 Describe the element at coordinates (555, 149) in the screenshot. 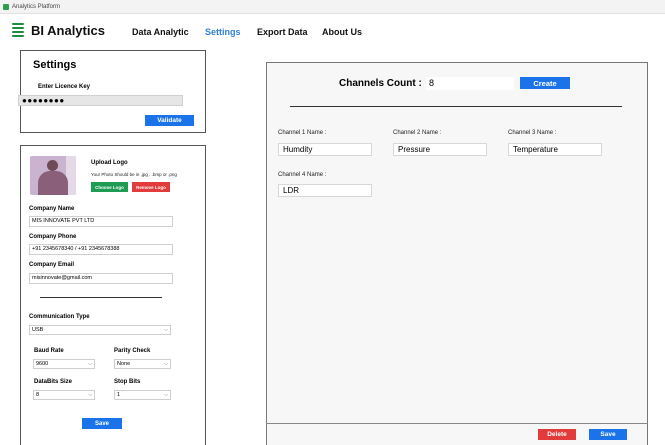

I see `channel-3-input: Temperature` at that location.